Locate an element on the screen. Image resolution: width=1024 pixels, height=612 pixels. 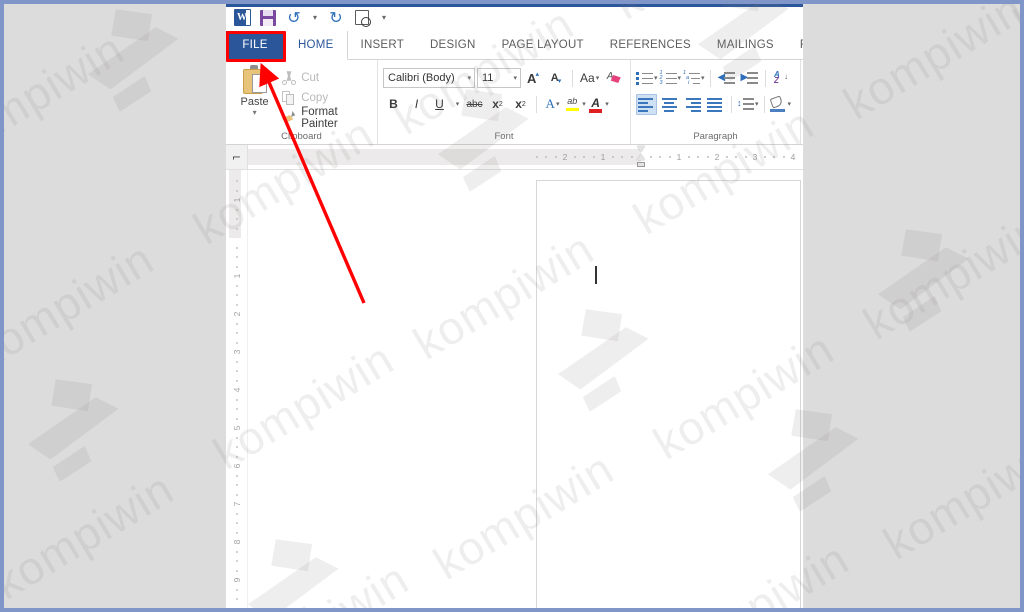
clear-formatting-icon: A is located at coordinates (614, 78).